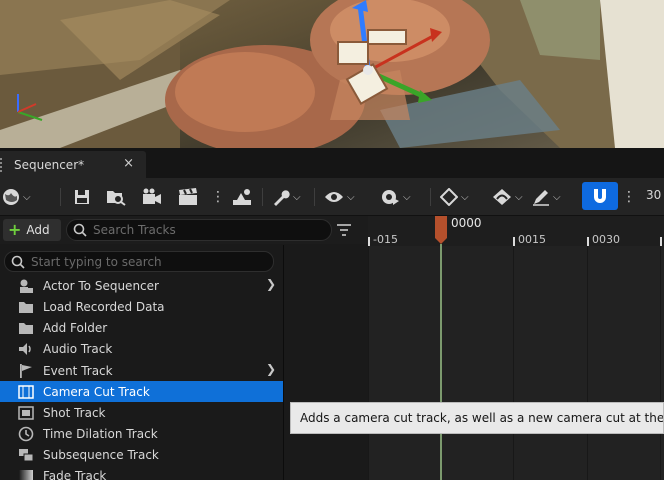  What do you see at coordinates (141, 370) in the screenshot?
I see `menu-item-event-track: Event Track ❯` at bounding box center [141, 370].